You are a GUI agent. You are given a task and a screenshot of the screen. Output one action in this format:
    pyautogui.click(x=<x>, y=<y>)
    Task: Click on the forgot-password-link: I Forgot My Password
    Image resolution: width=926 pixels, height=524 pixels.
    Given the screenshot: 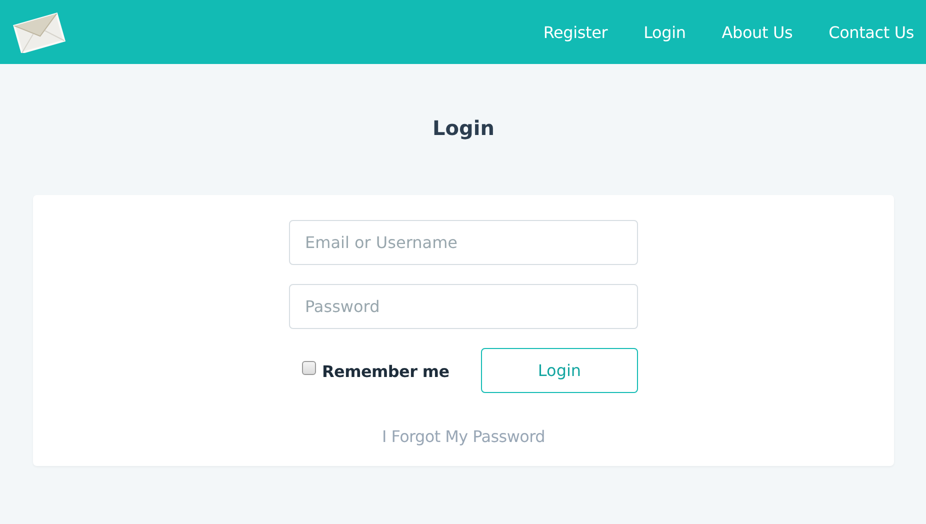 What is the action you would take?
    pyautogui.click(x=463, y=436)
    